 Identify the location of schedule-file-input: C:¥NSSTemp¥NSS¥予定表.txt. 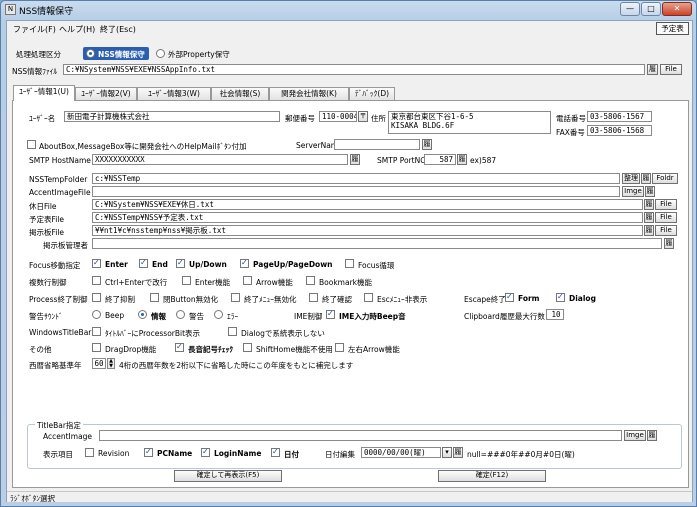
(367, 217).